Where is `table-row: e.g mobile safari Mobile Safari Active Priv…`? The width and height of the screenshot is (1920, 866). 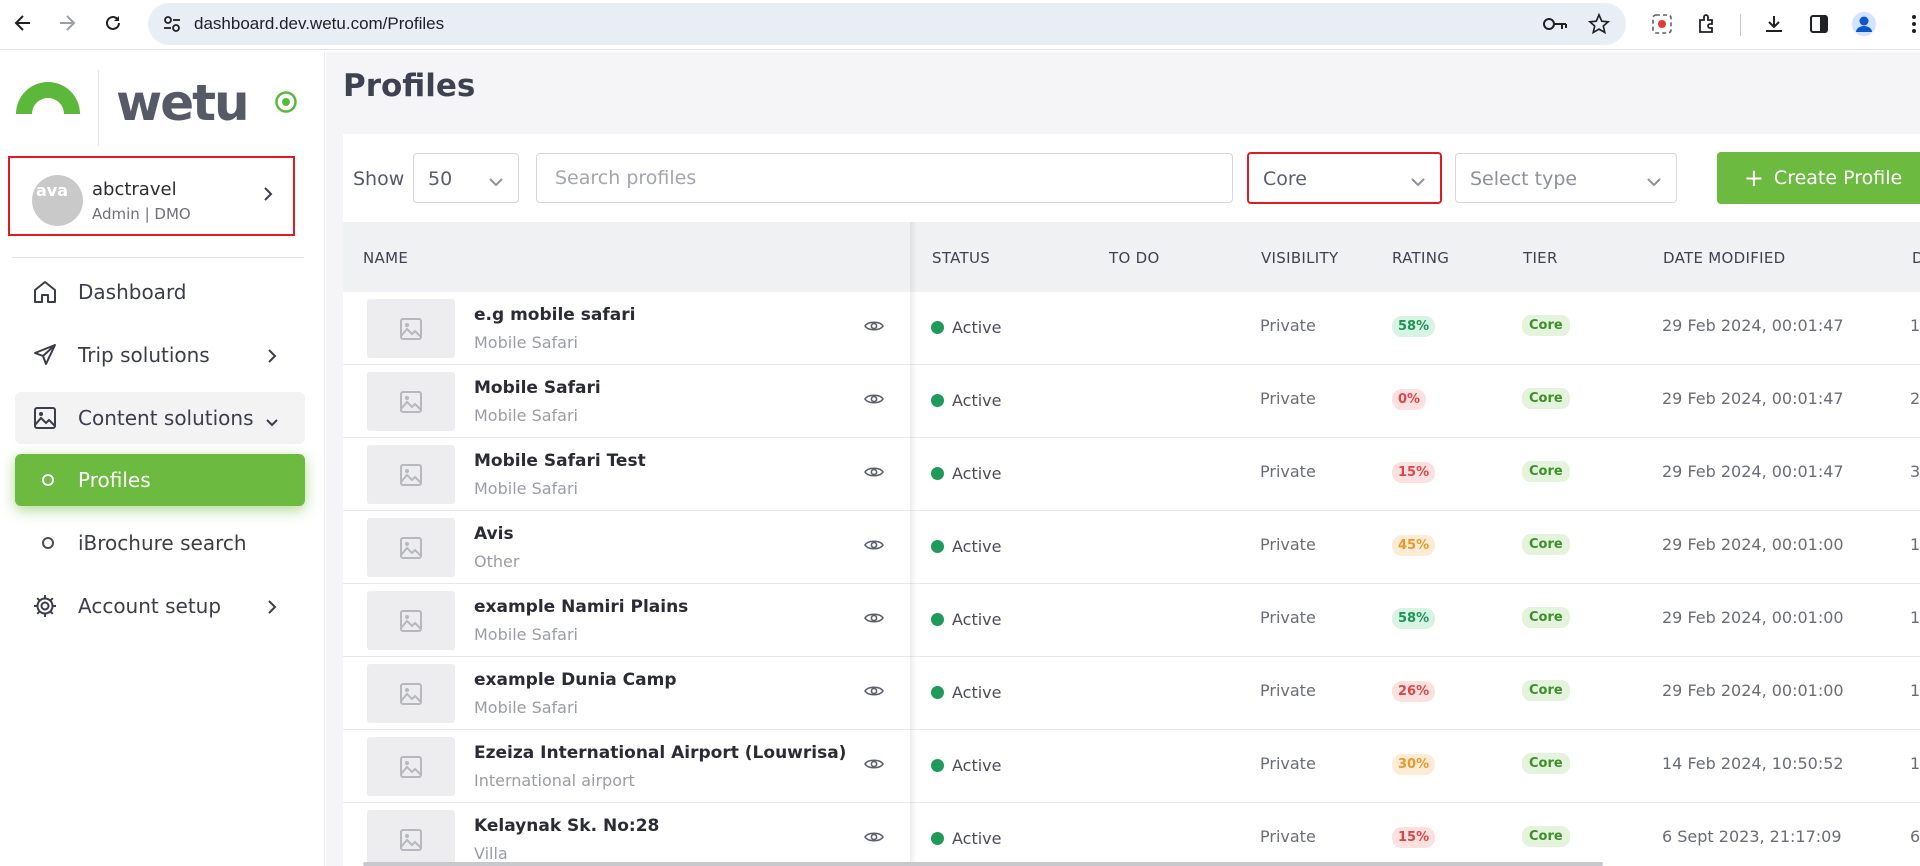
table-row: e.g mobile safari Mobile Safari Active Priv… is located at coordinates (1131, 328).